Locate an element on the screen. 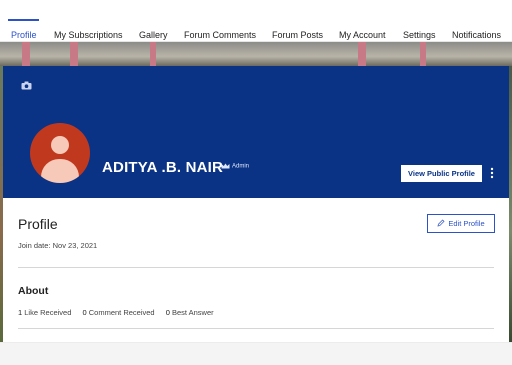 This screenshot has width=512, height=365. view-public-profile-button: View Public Profile is located at coordinates (441, 173).